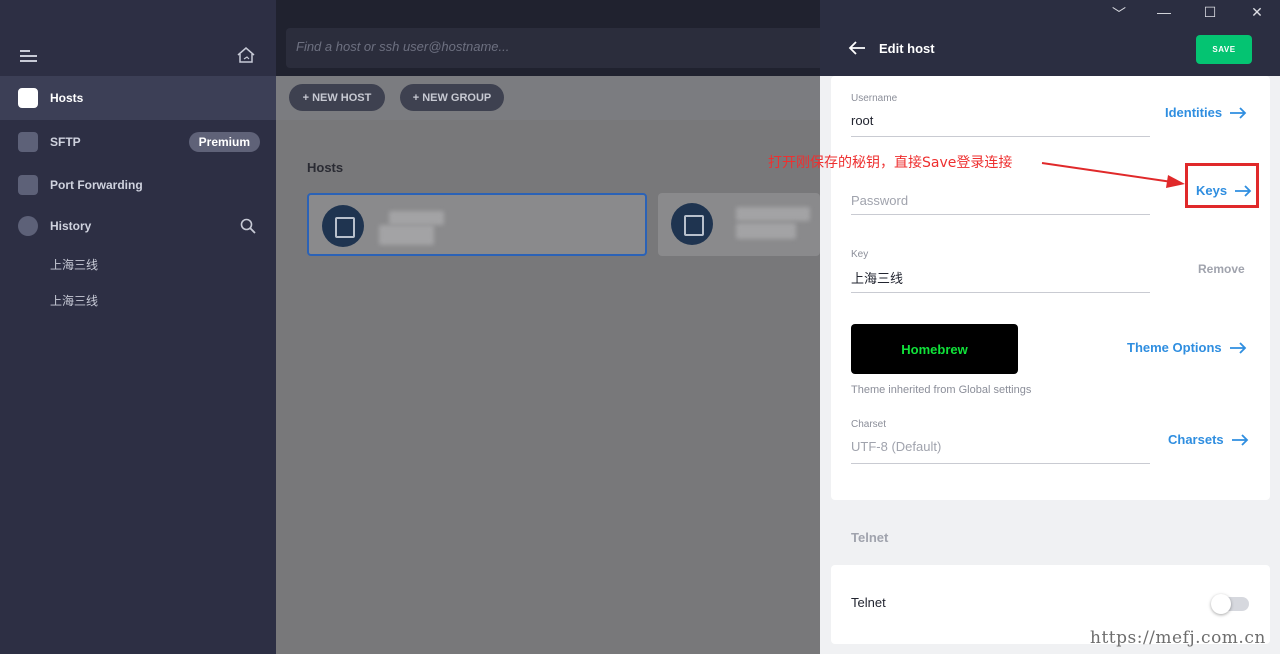 This screenshot has width=1280, height=654. What do you see at coordinates (1210, 12) in the screenshot?
I see `window-maximize-icon: ☐` at bounding box center [1210, 12].